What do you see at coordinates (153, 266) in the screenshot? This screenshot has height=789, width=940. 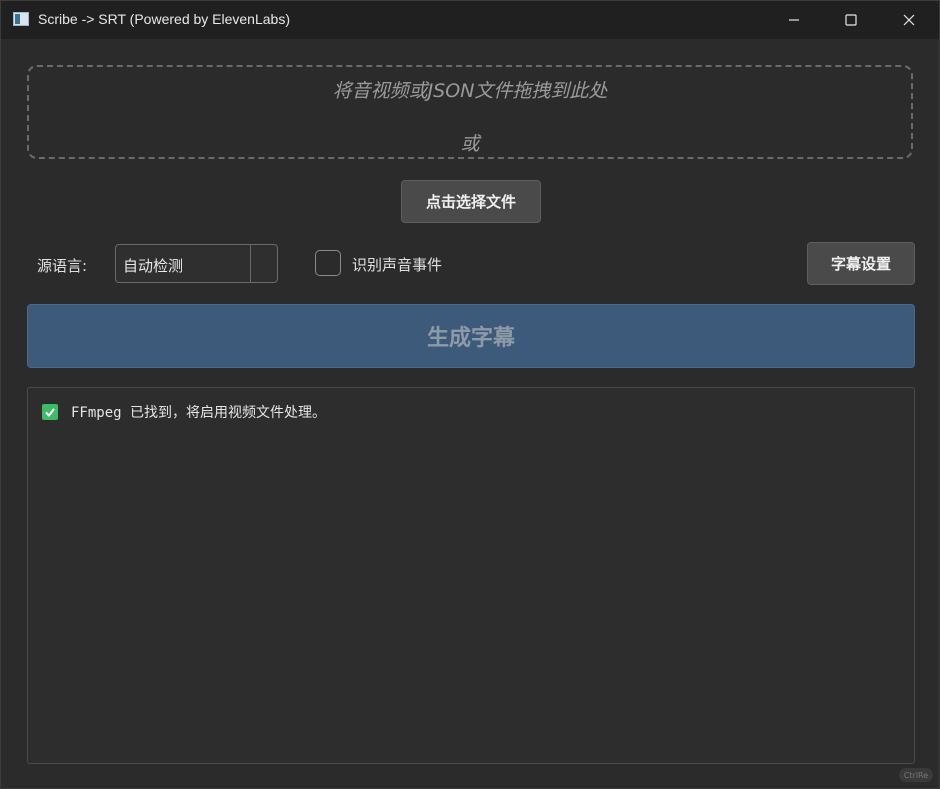 I see `source-language-value: 自动检测` at bounding box center [153, 266].